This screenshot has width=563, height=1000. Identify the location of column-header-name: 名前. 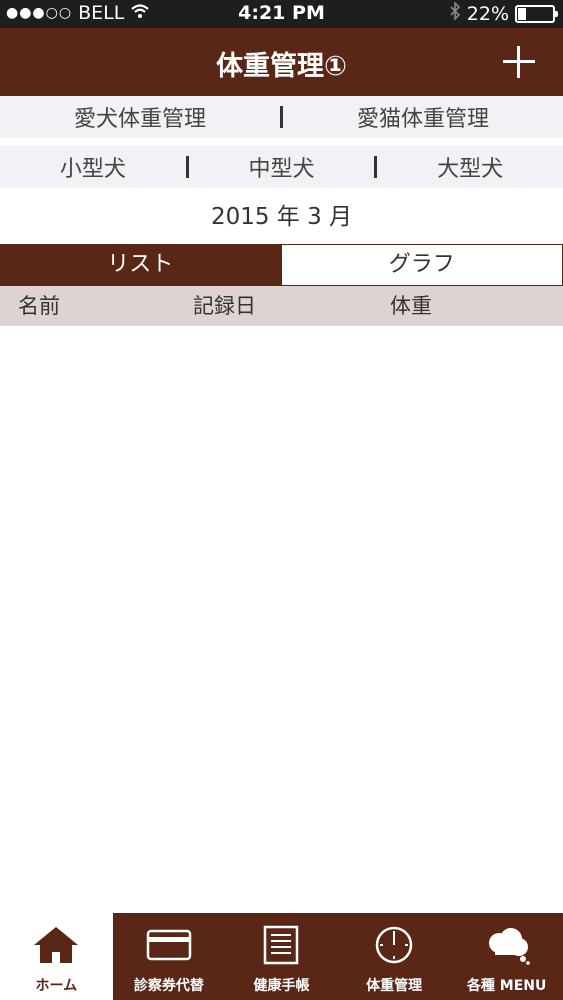
(39, 306).